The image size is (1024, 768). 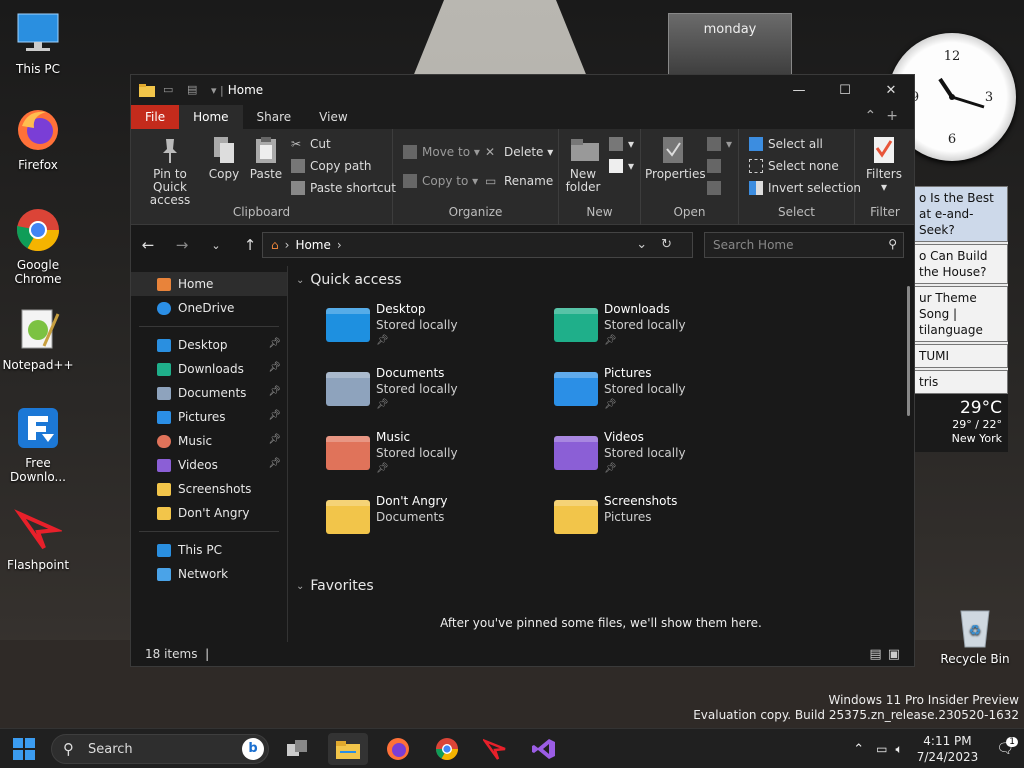 I want to click on recent-locations-icon: ⌄, so click(x=216, y=245).